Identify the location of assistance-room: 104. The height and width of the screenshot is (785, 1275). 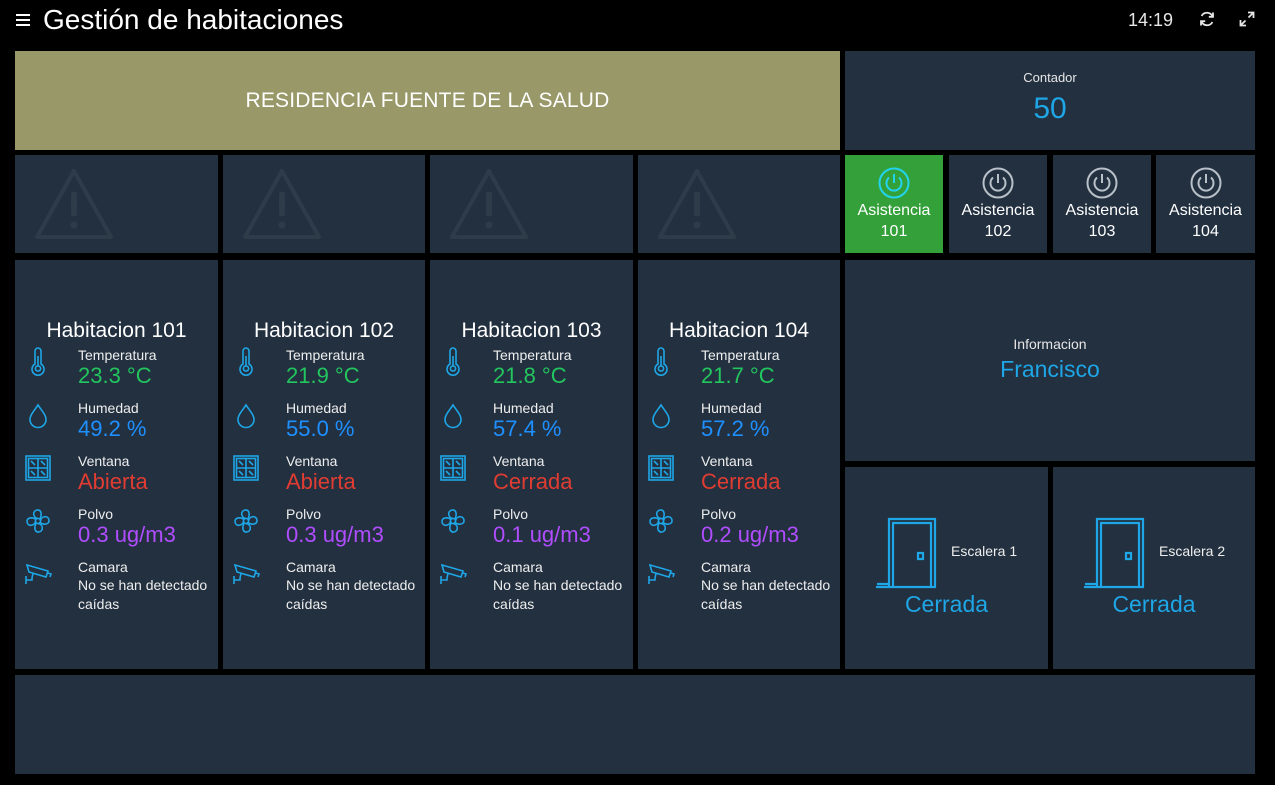
(1205, 231).